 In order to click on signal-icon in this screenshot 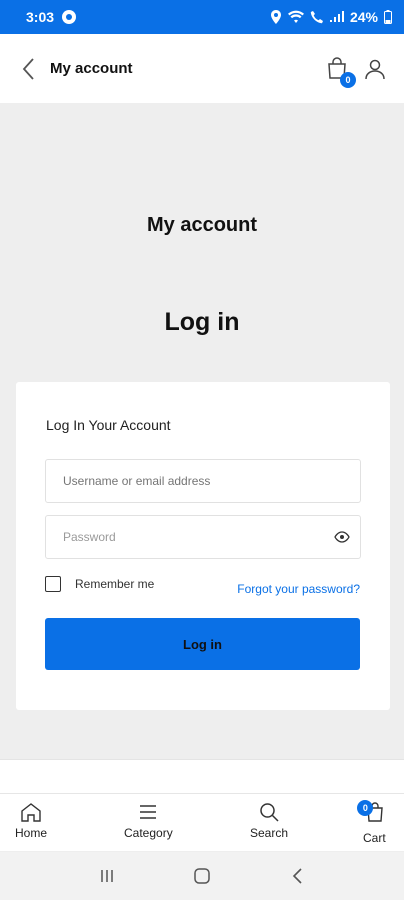, I will do `click(336, 16)`.